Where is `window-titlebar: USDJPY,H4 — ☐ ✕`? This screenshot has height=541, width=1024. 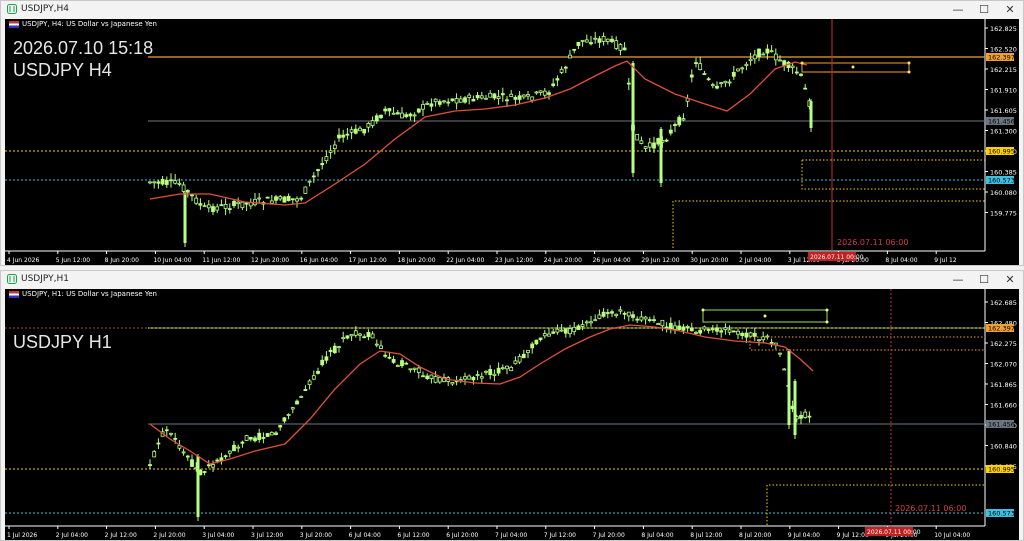
window-titlebar: USDJPY,H4 — ☐ ✕ is located at coordinates (512, 10).